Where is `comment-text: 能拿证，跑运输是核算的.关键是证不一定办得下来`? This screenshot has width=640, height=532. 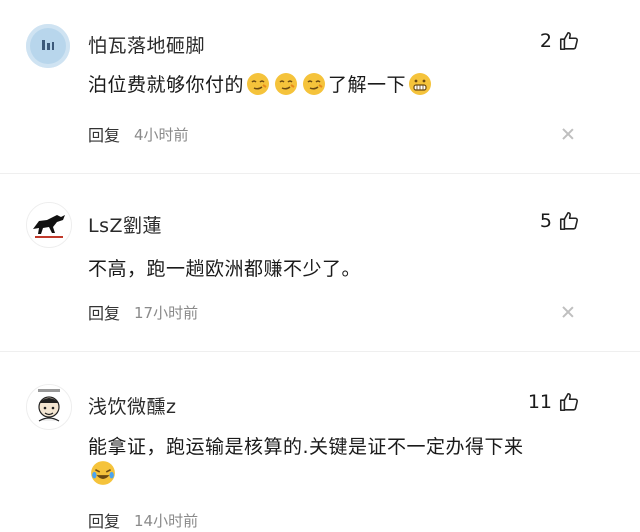
comment-text: 能拿证，跑运输是核算的.关键是证不一定办得下来 is located at coordinates (306, 445).